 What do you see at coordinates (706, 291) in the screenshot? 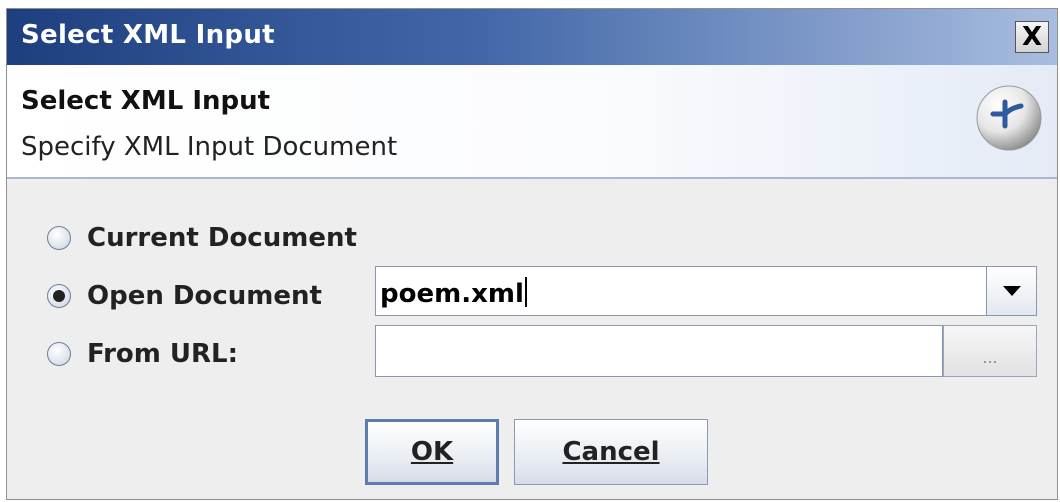
I see `open-document-combo: poem.xml` at bounding box center [706, 291].